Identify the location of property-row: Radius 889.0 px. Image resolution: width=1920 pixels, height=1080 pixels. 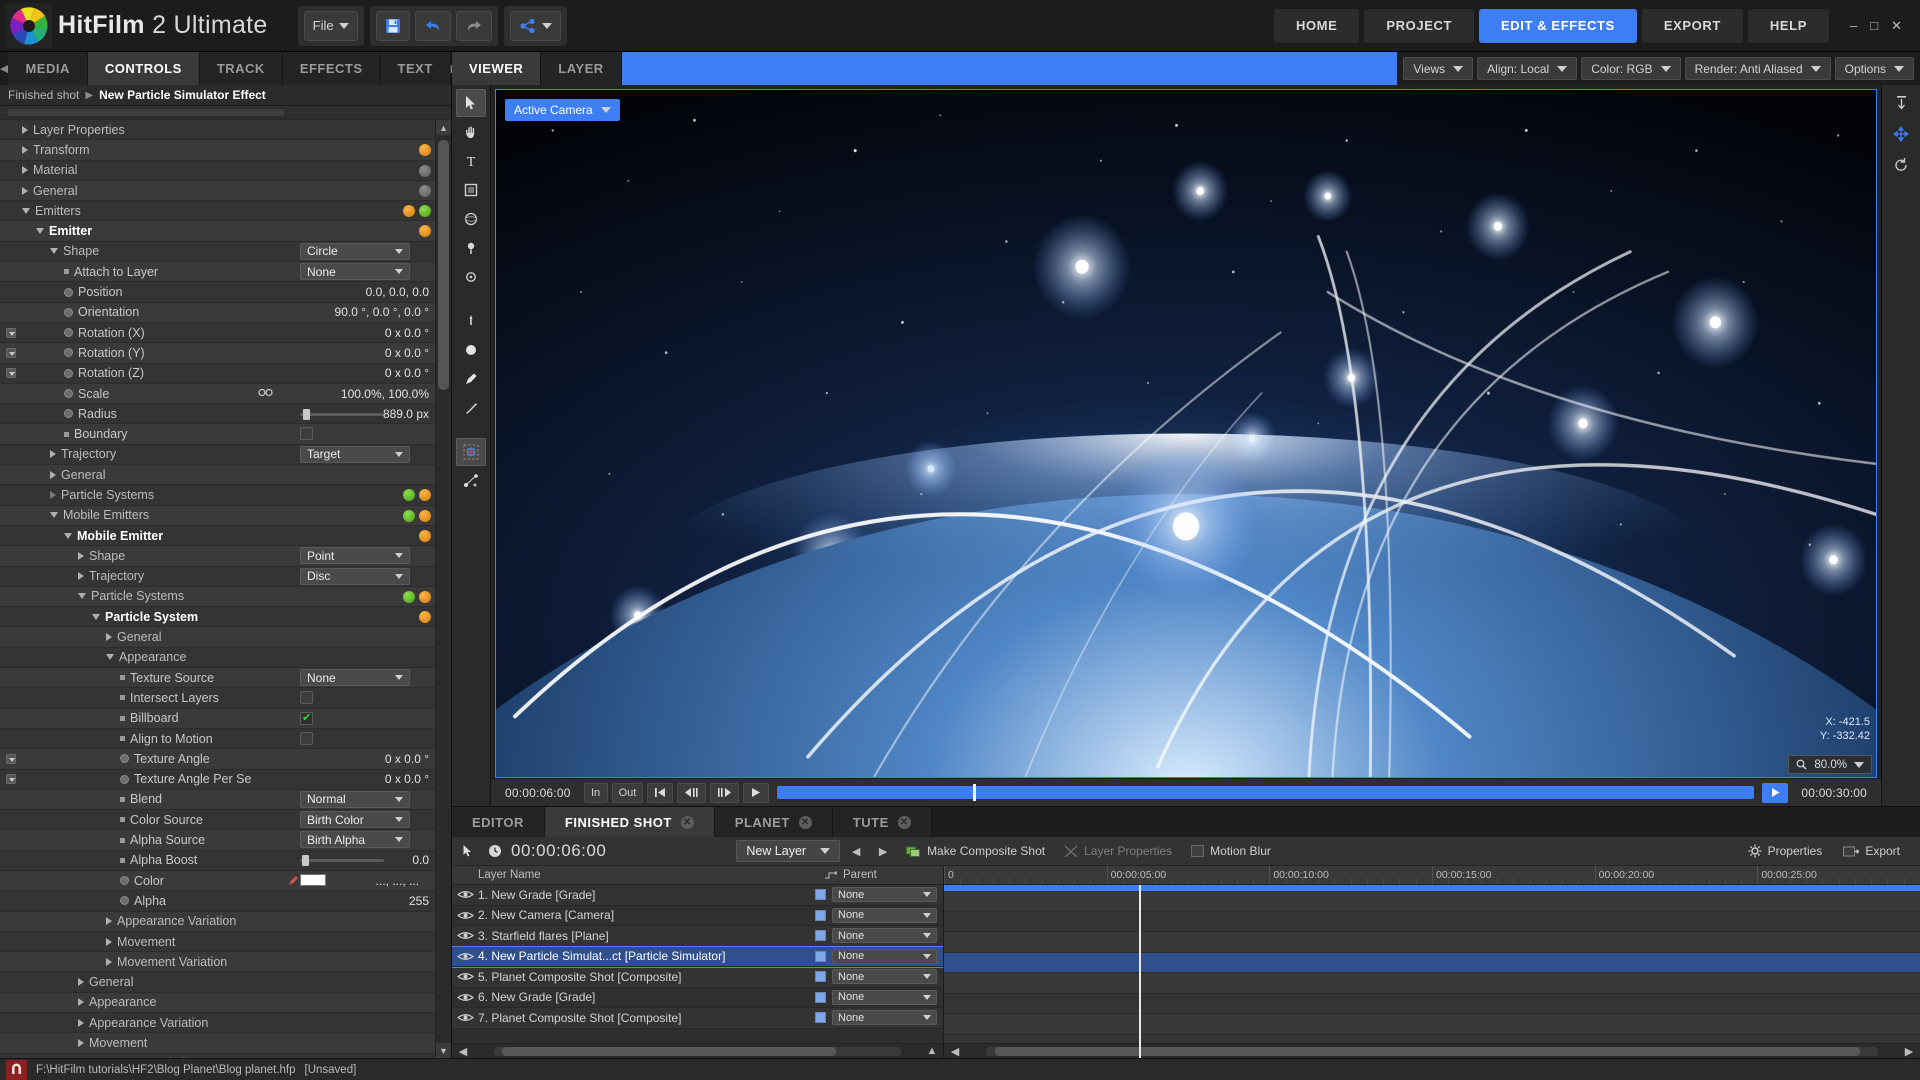
(217, 414).